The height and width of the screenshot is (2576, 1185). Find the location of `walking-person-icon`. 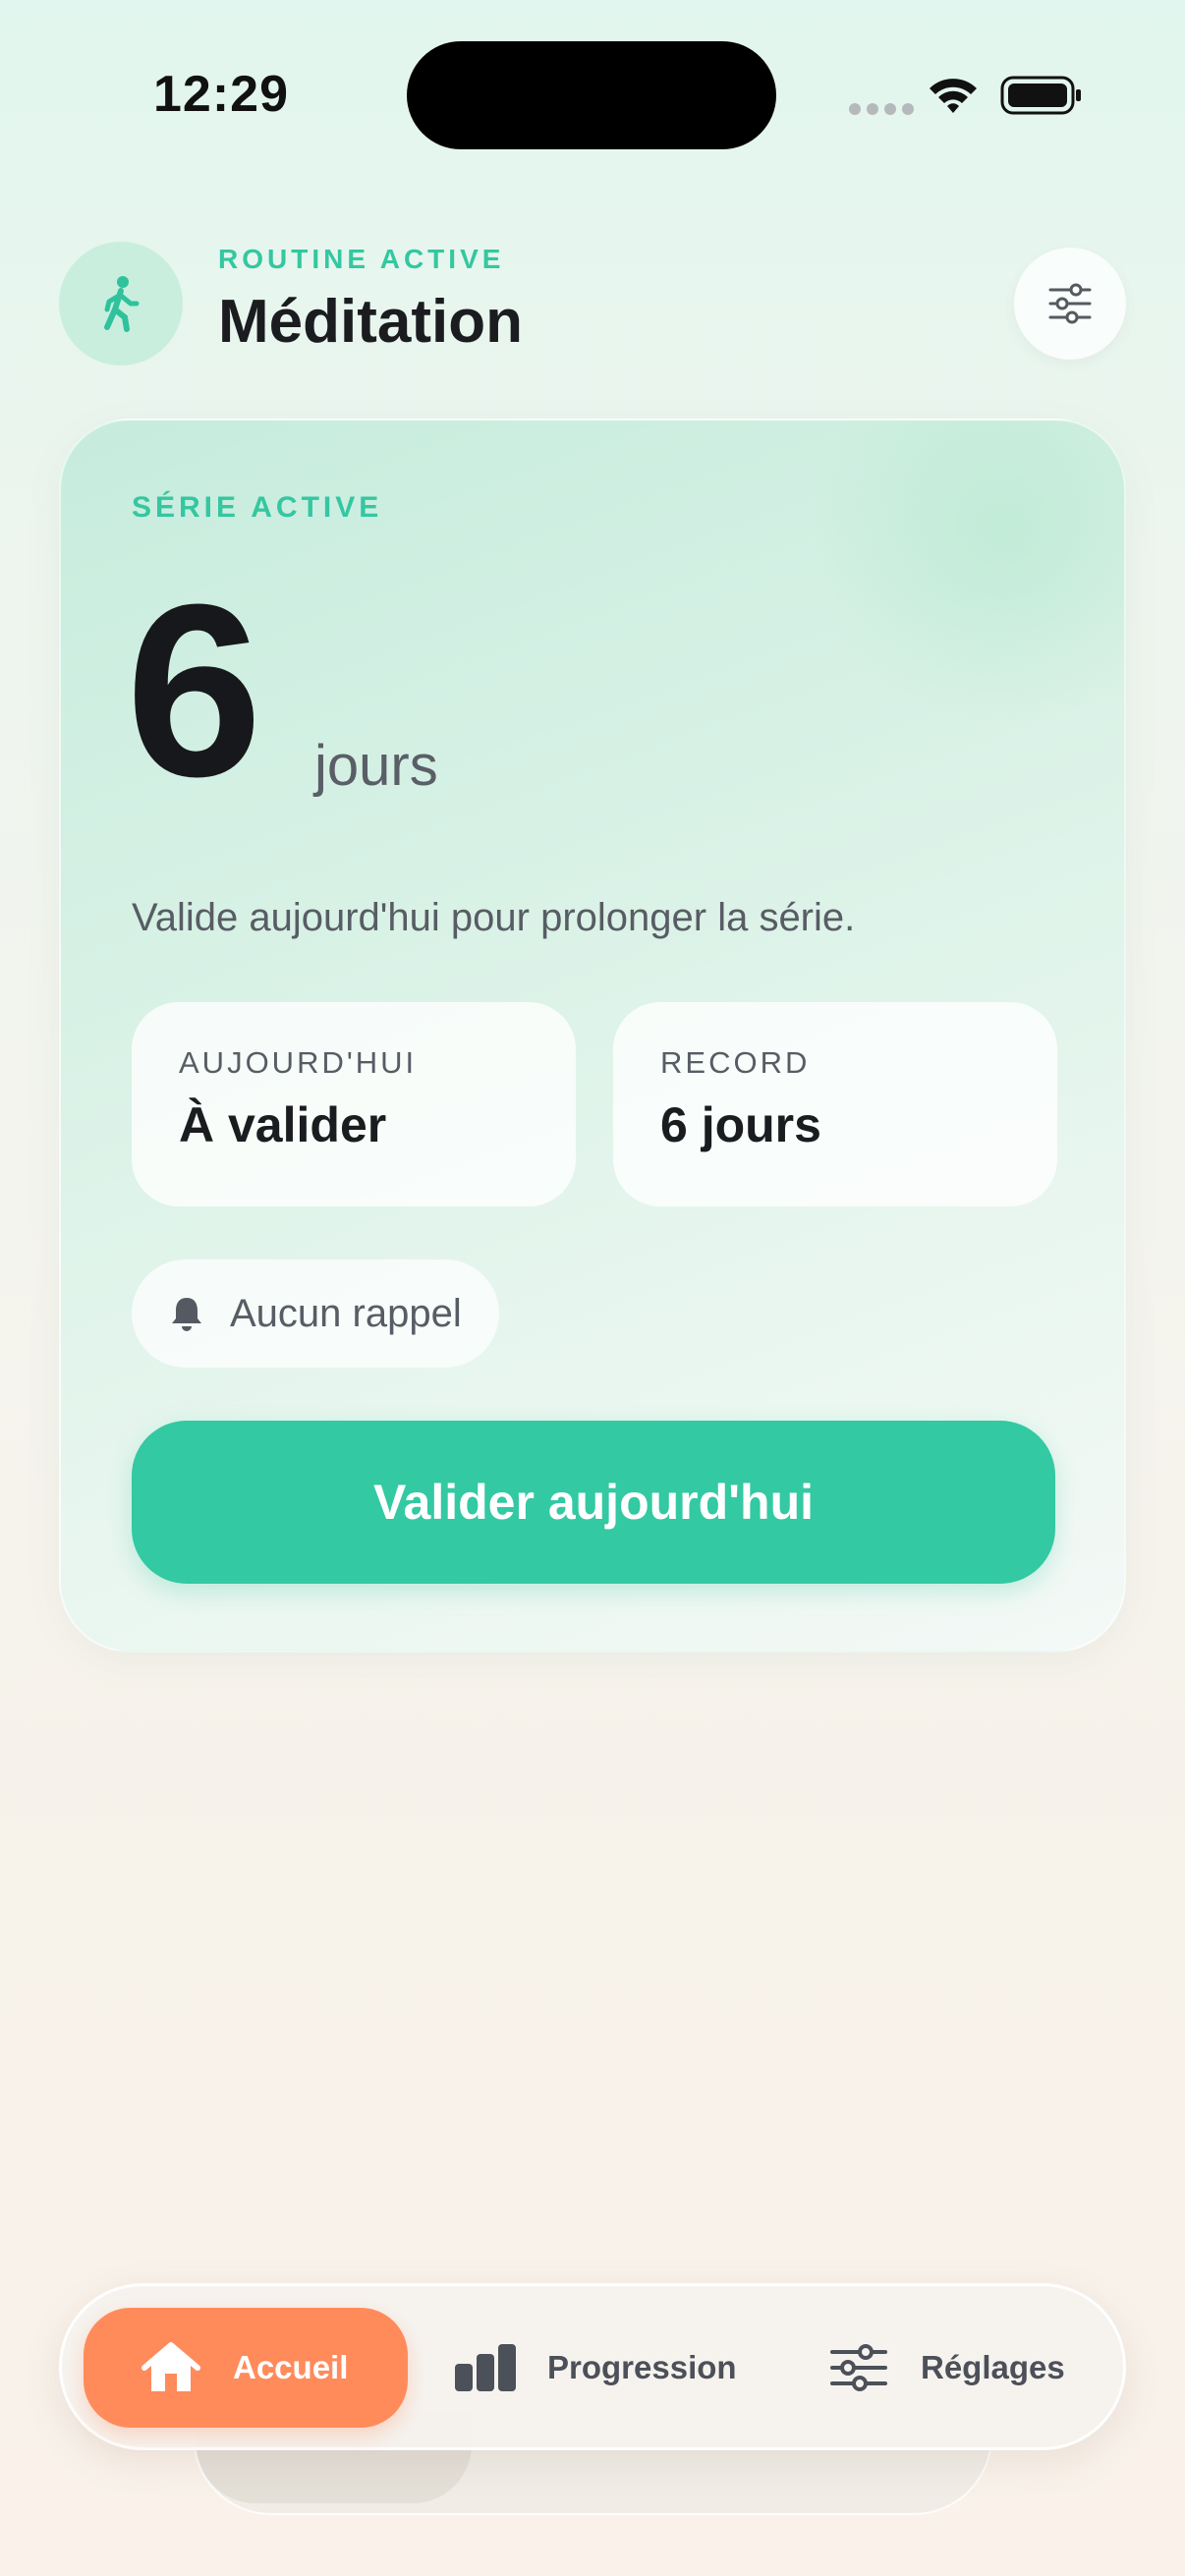

walking-person-icon is located at coordinates (122, 304).